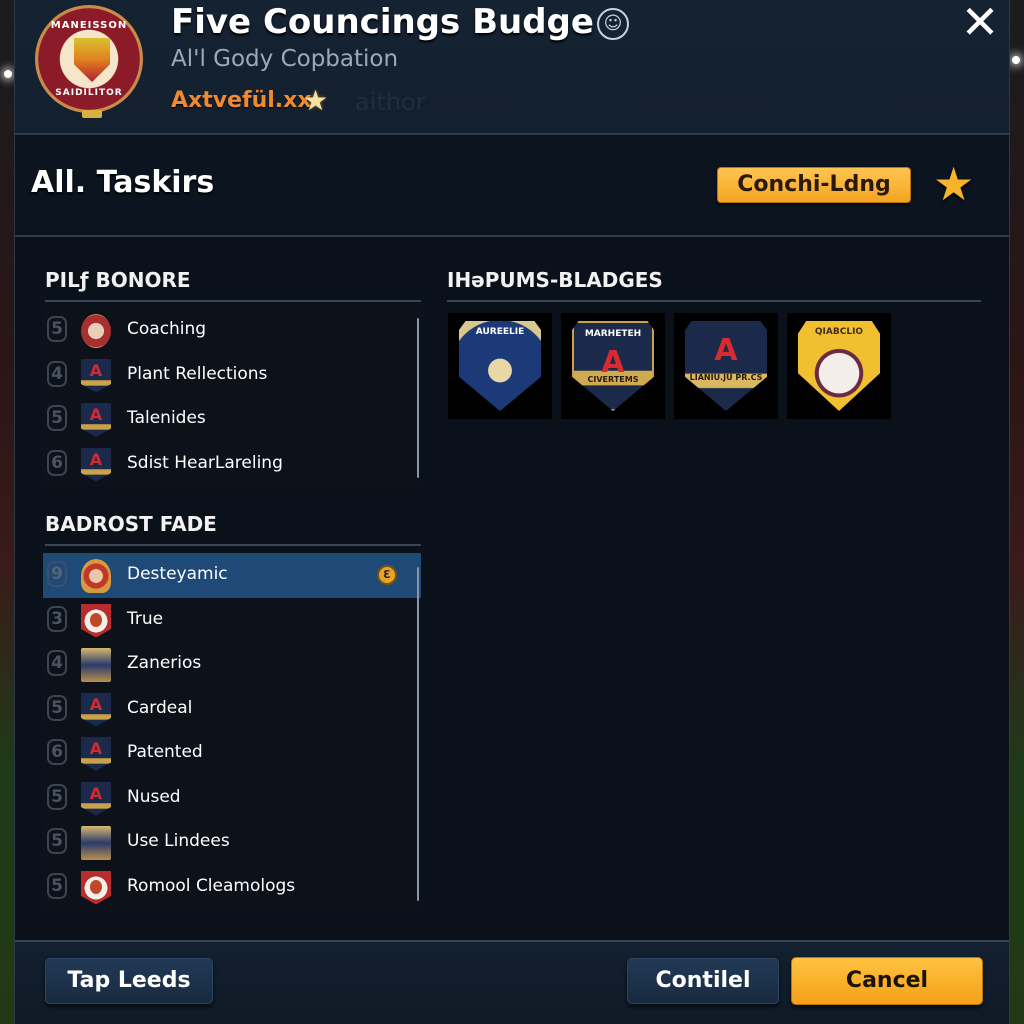  Describe the element at coordinates (232, 709) in the screenshot. I see `list-item: 5 Cardeal` at that location.